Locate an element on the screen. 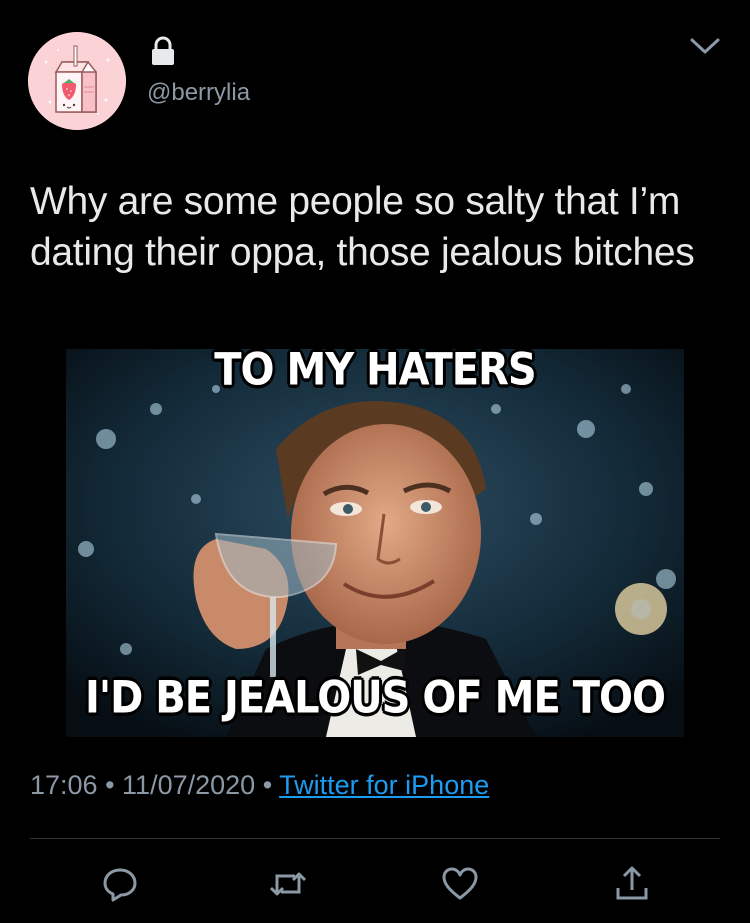 This screenshot has height=923, width=750. share-icon is located at coordinates (632, 884).